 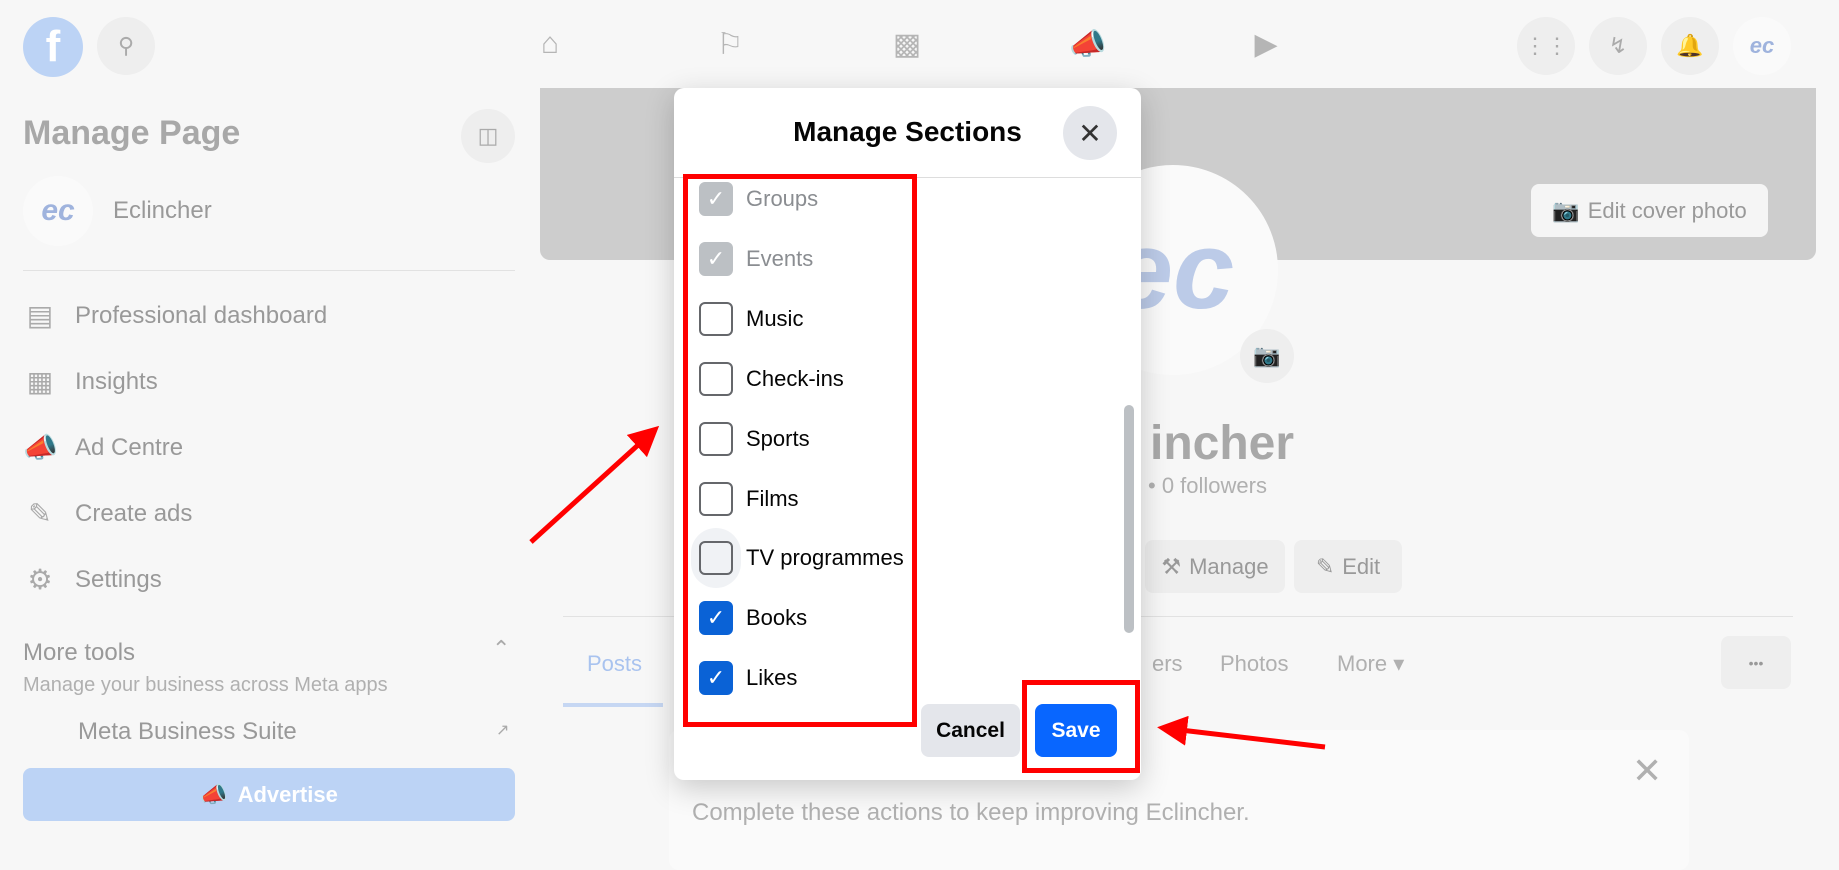 I want to click on more-options-button: •••, so click(x=1756, y=662).